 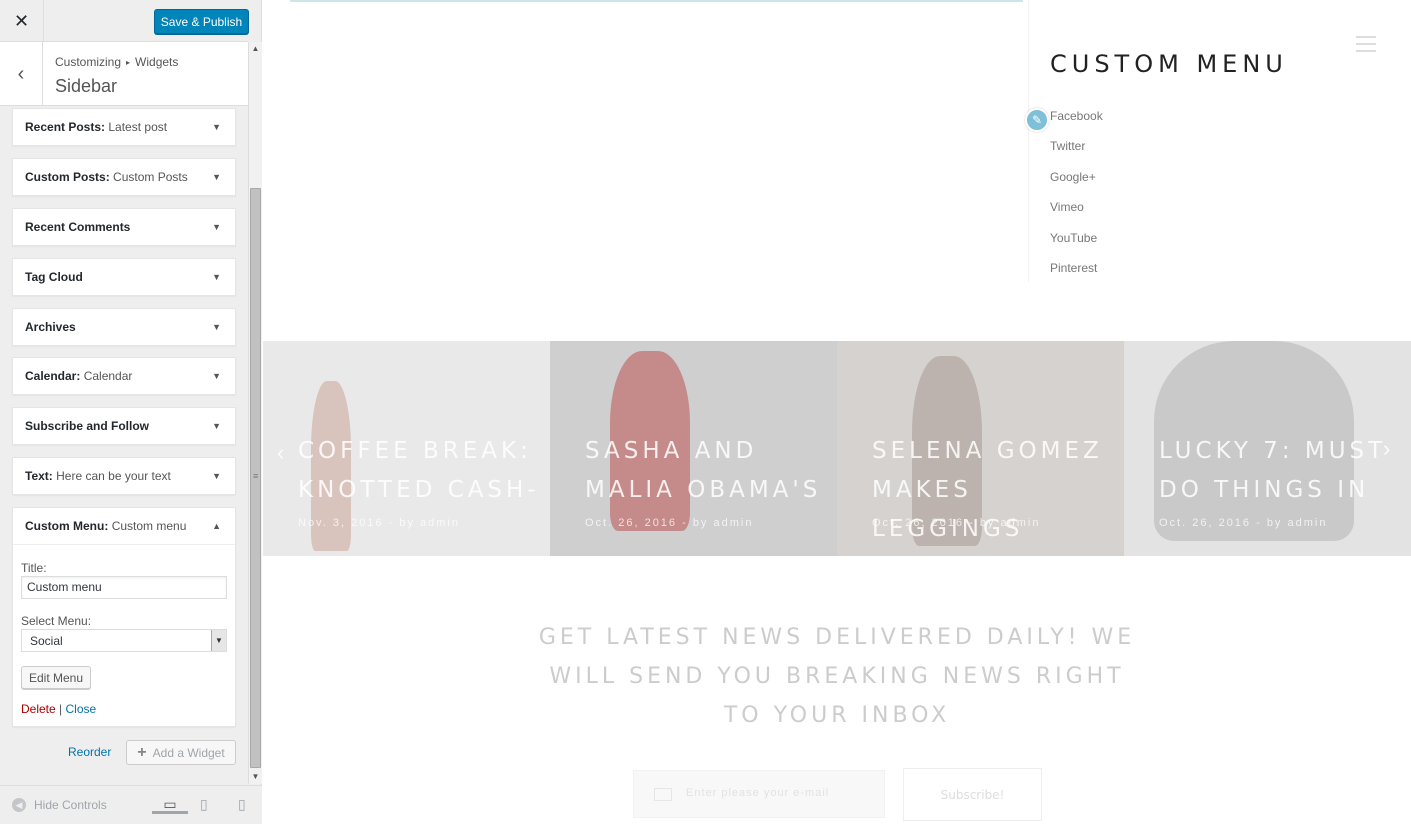 I want to click on social-link-pinterest: Pinterest, so click(x=1073, y=268).